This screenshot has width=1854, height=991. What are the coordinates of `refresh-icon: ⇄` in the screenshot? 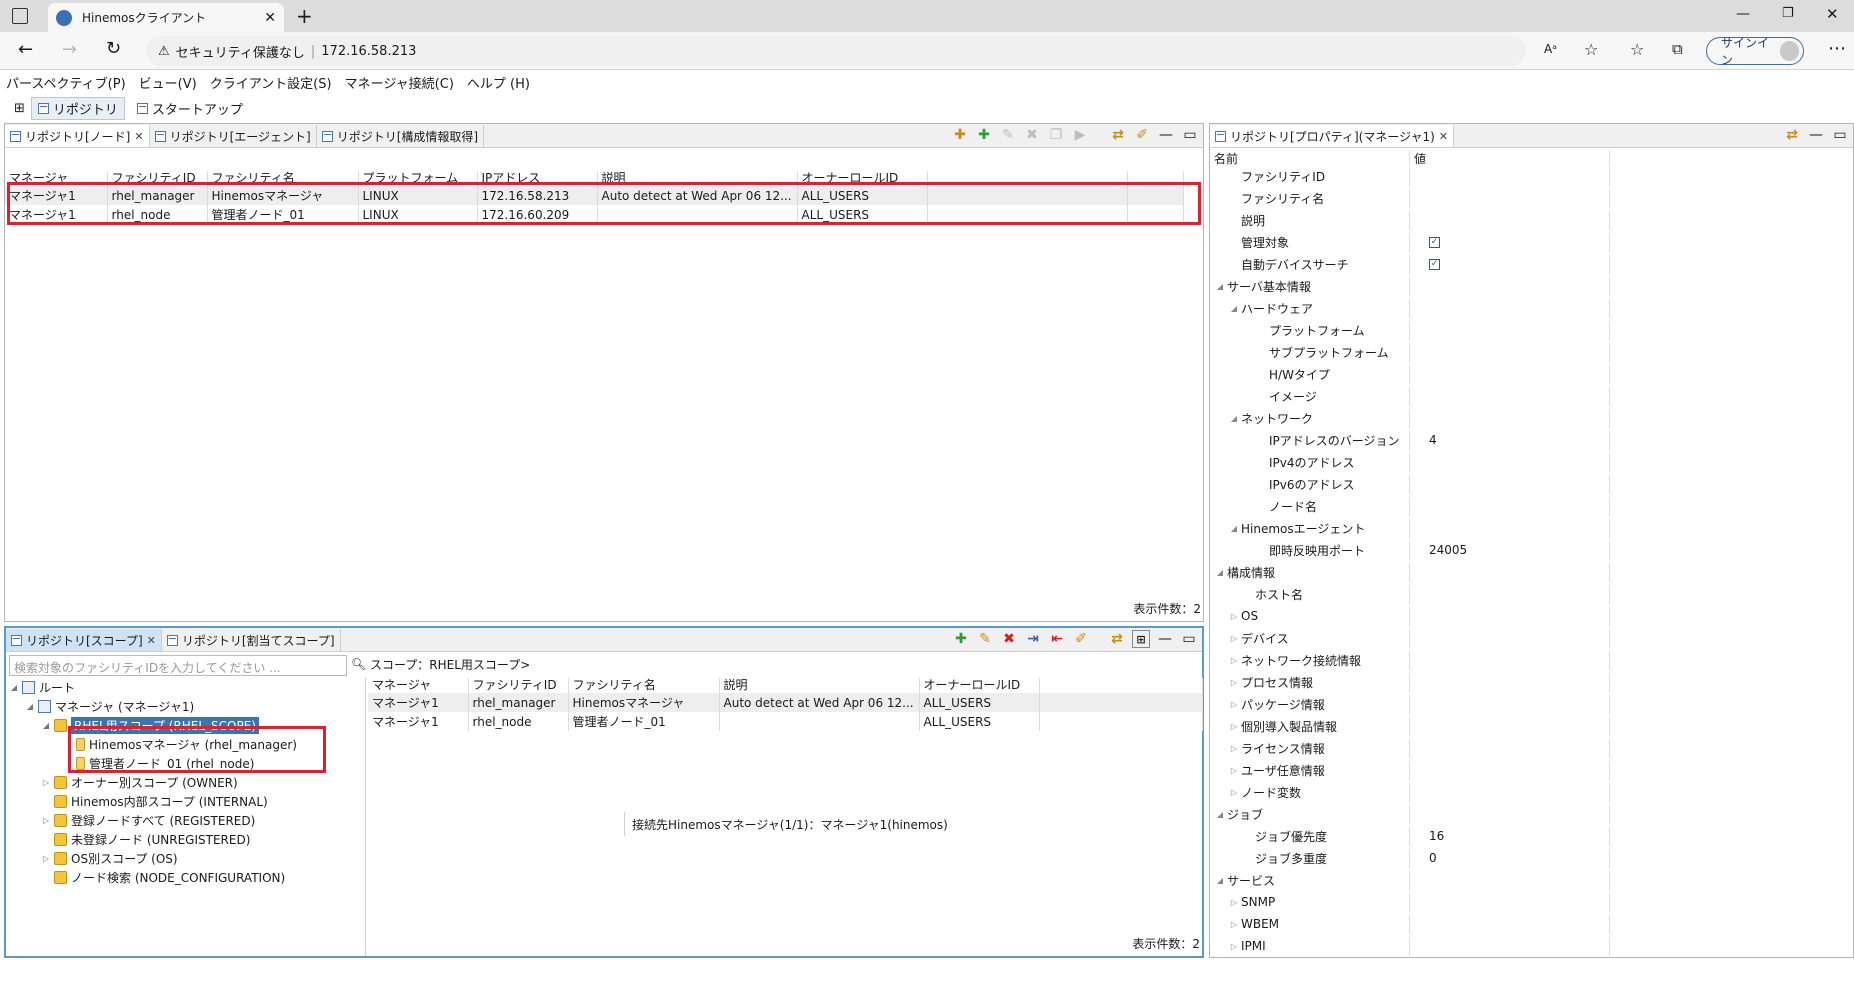 It's located at (1118, 135).